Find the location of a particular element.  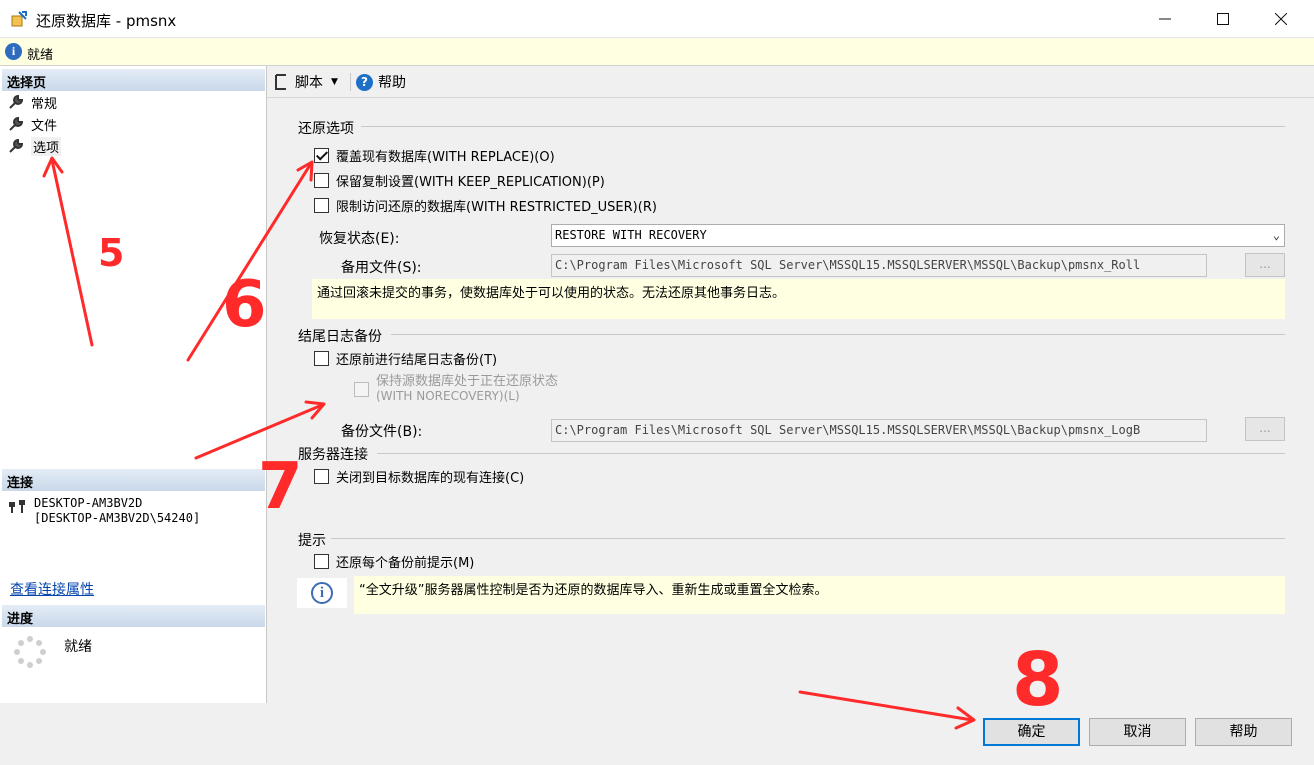

recovery-state-label: 恢复状态(E): is located at coordinates (359, 239).